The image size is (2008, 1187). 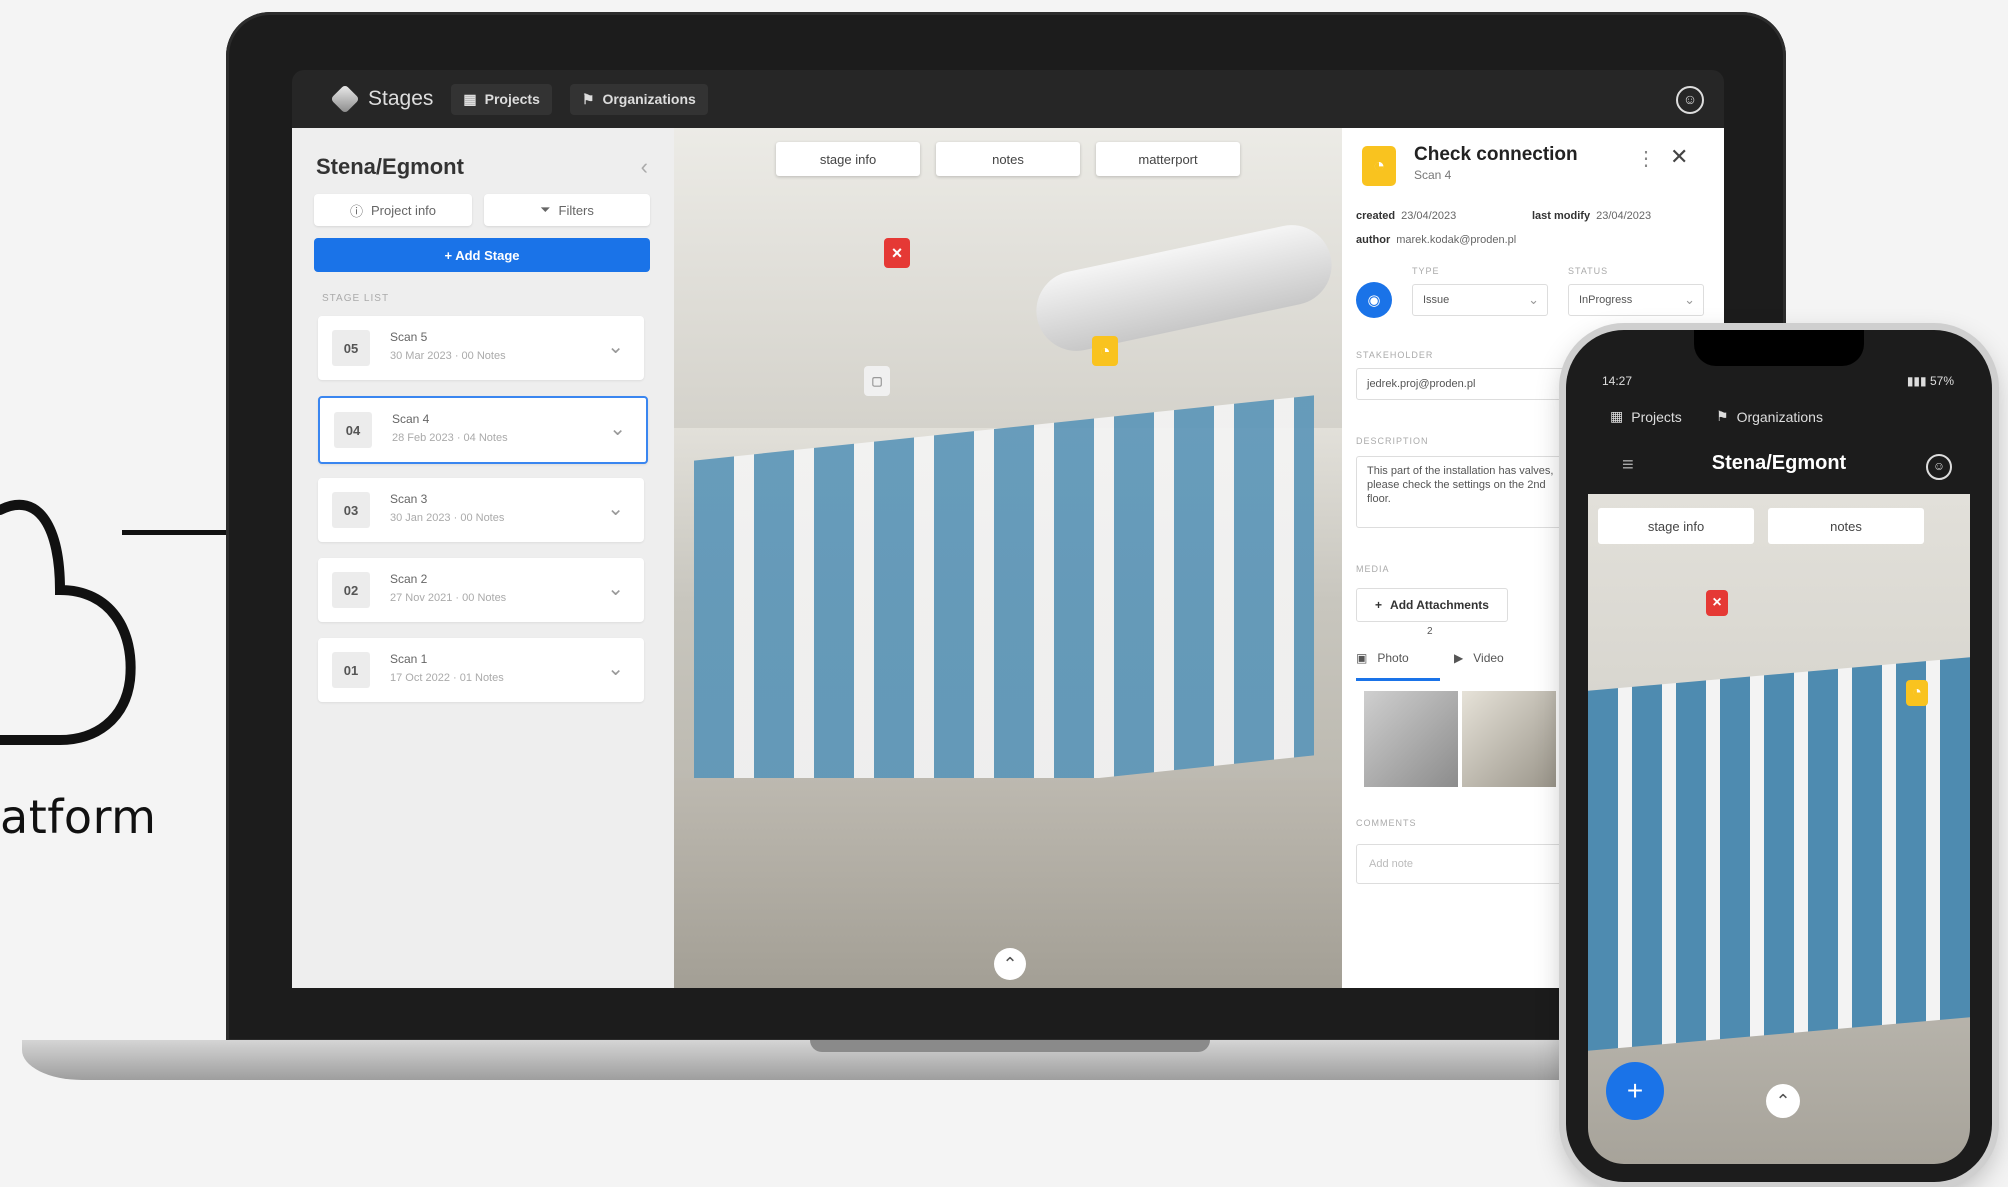 I want to click on media-label: MEDIA, so click(x=1373, y=569).